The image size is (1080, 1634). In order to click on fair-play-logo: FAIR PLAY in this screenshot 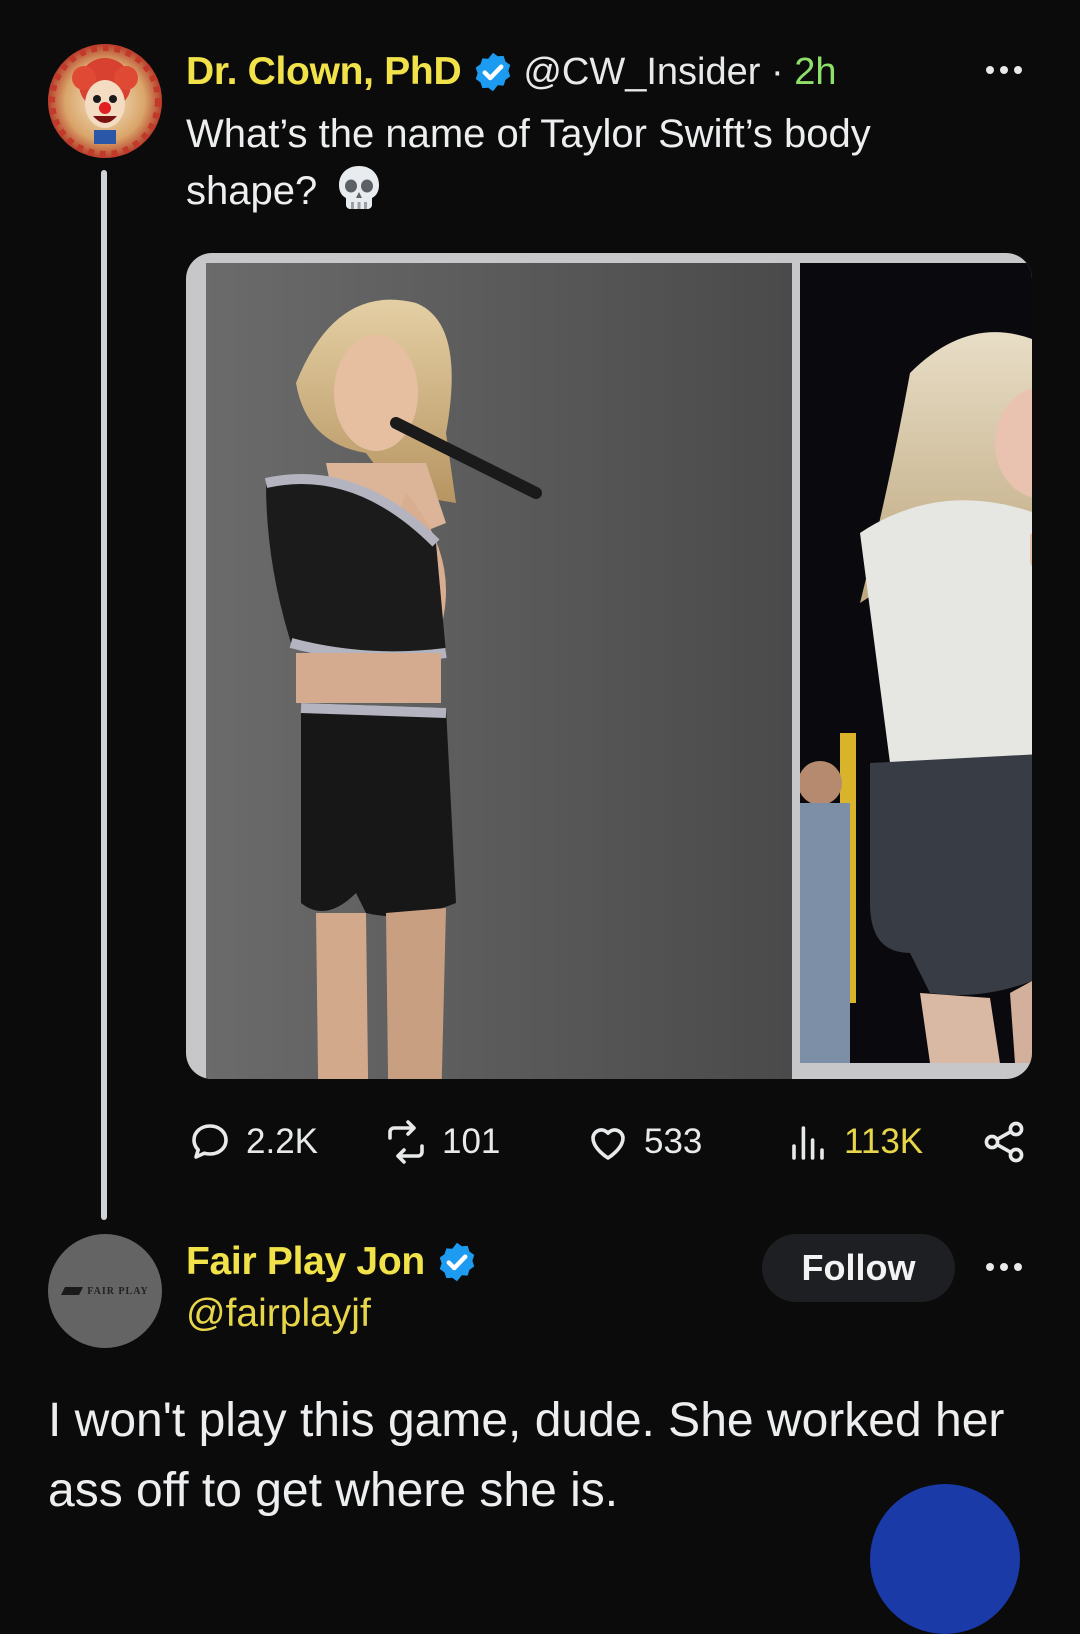, I will do `click(105, 1291)`.